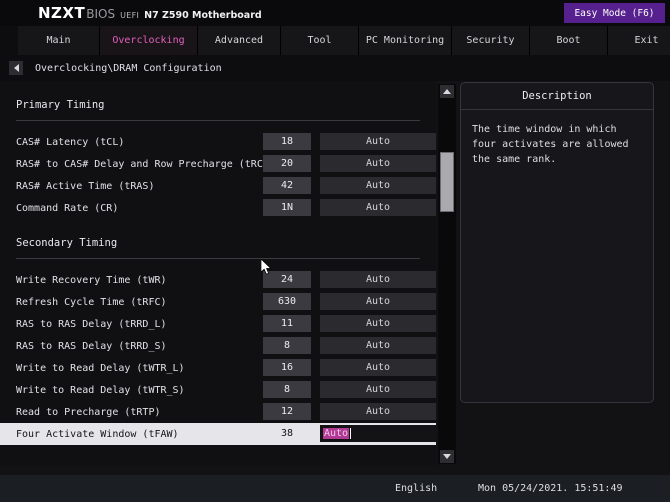 The height and width of the screenshot is (502, 670). What do you see at coordinates (639, 40) in the screenshot?
I see `tab-exit: Exit` at bounding box center [639, 40].